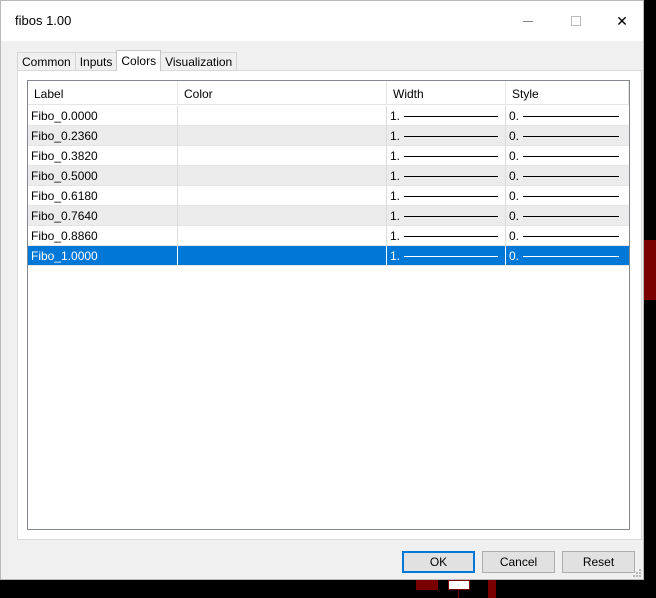 This screenshot has height=598, width=656. I want to click on tab-common: Common, so click(46, 61).